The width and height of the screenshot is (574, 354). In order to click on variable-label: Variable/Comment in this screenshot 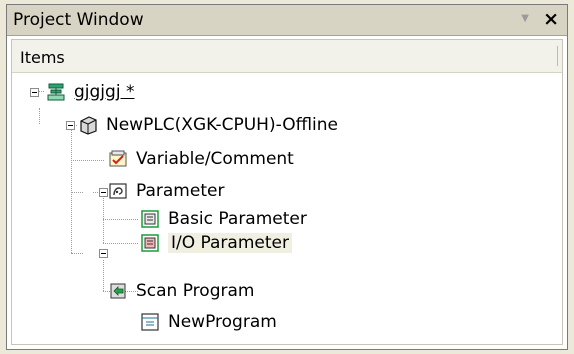, I will do `click(215, 159)`.